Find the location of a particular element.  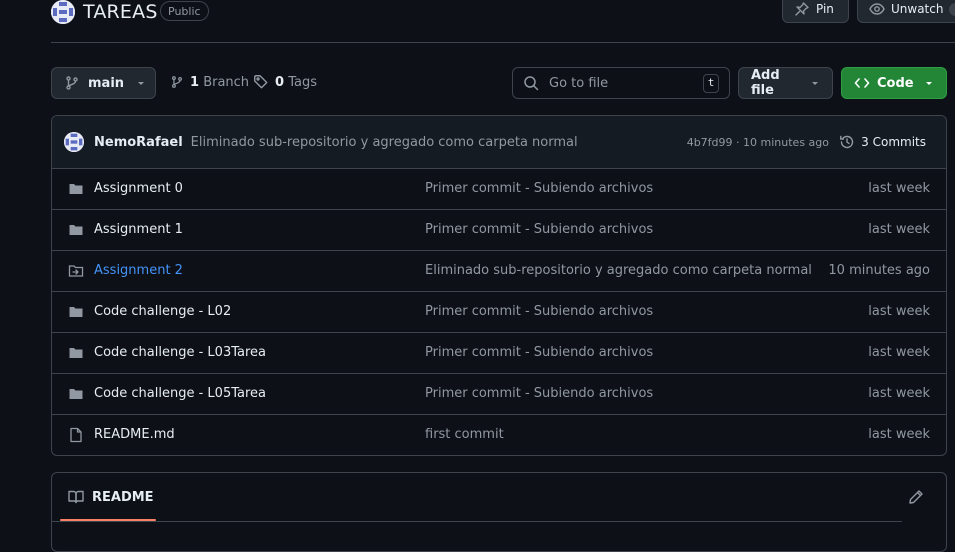

commit-hash-time: 4b7fd99 · 10 minutes ago is located at coordinates (758, 142).